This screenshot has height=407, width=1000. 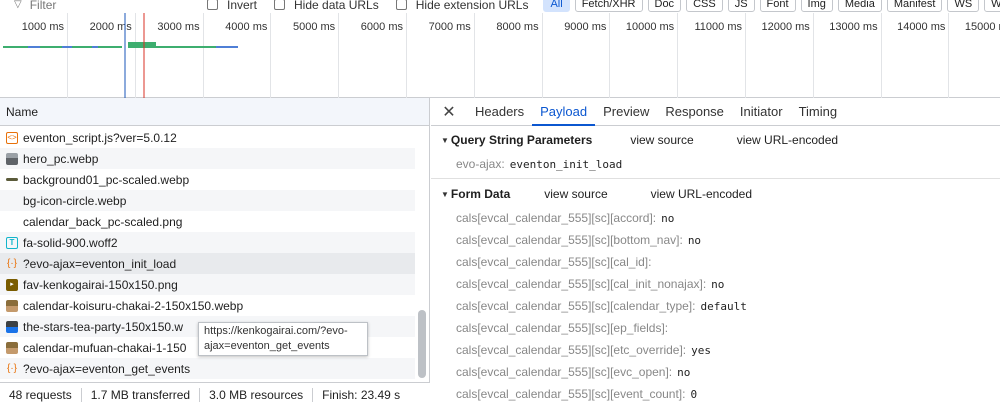 What do you see at coordinates (449, 111) in the screenshot?
I see `close-icon: ✕` at bounding box center [449, 111].